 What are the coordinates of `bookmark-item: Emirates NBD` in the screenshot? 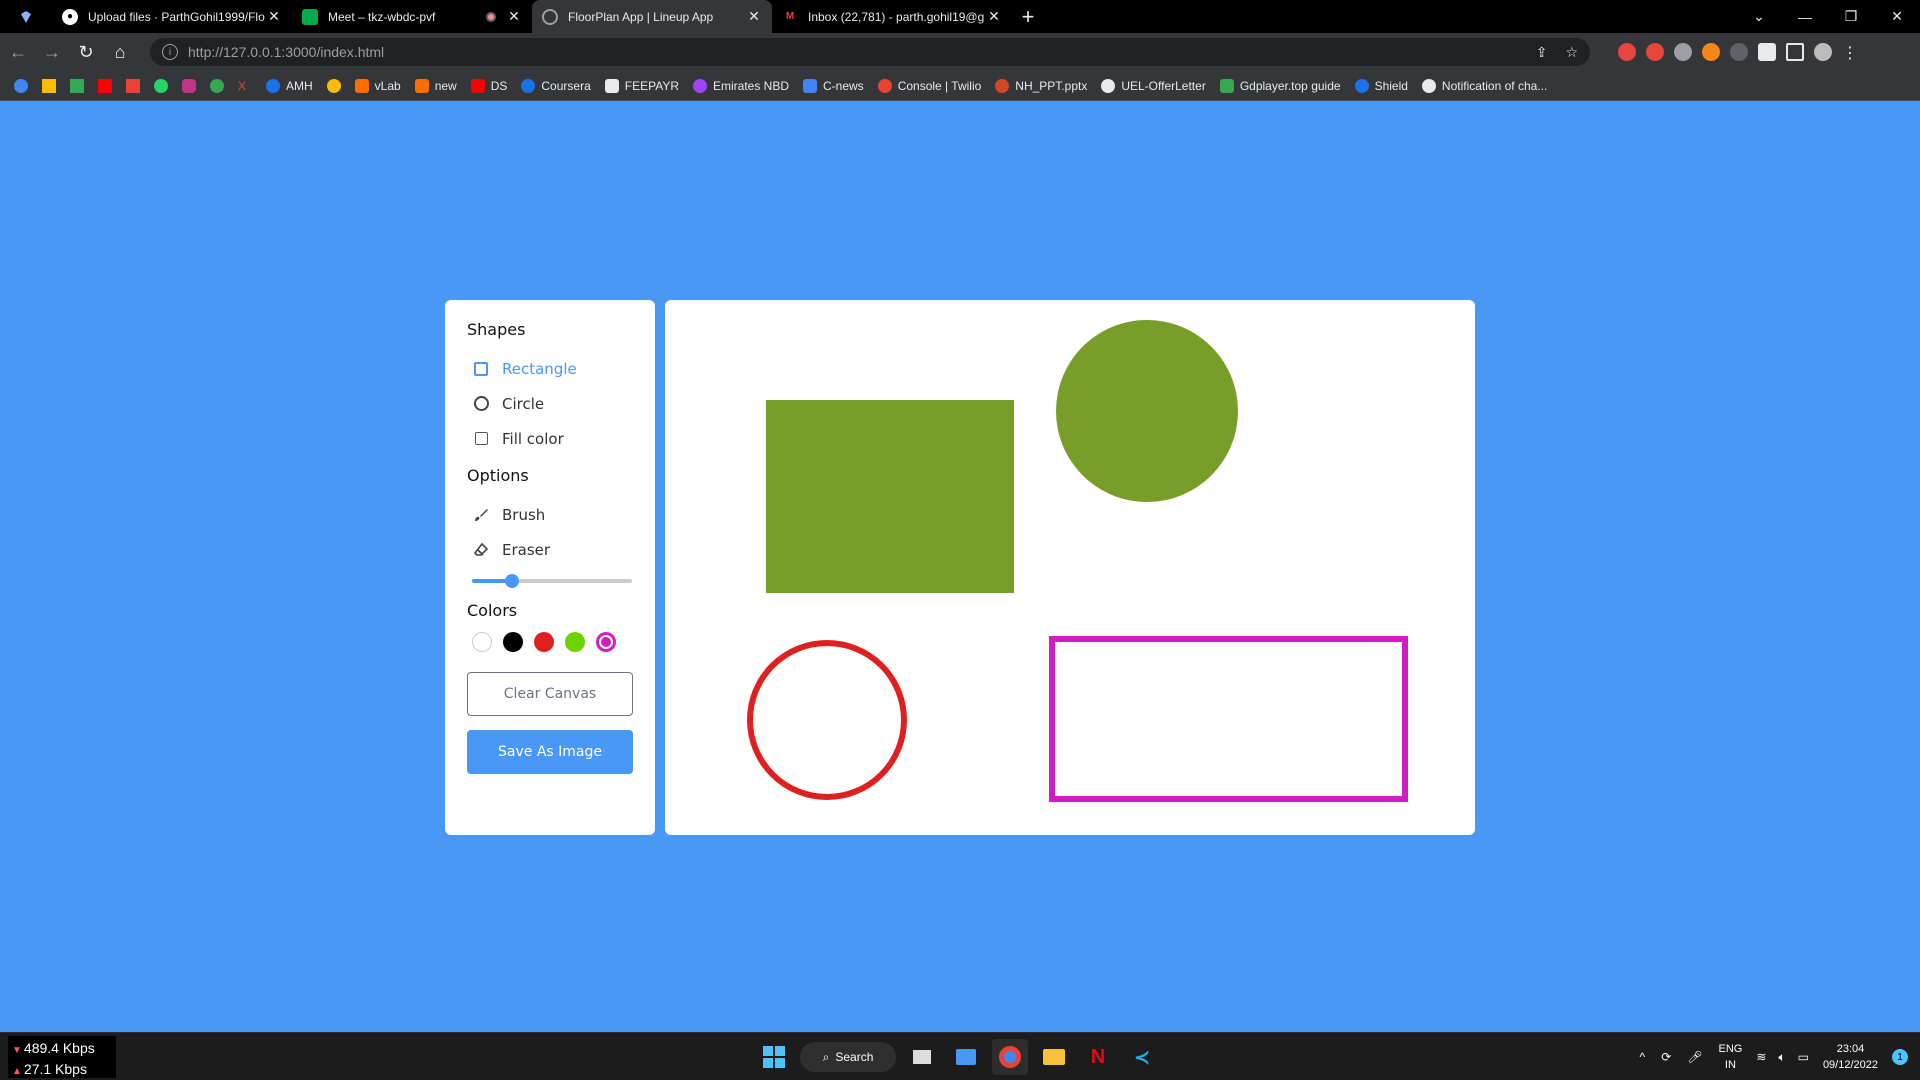 It's located at (740, 85).